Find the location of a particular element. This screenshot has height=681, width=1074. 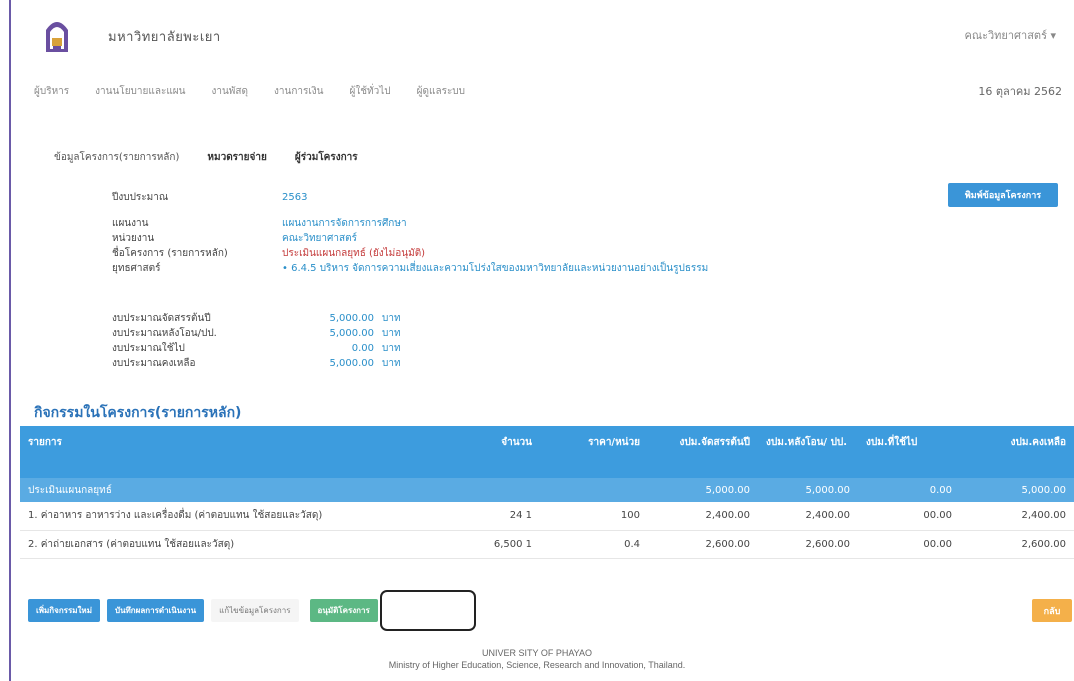

budget-row: งบประมาณหลังโอน/ปป. 5,000.00 บาท is located at coordinates (256, 333).